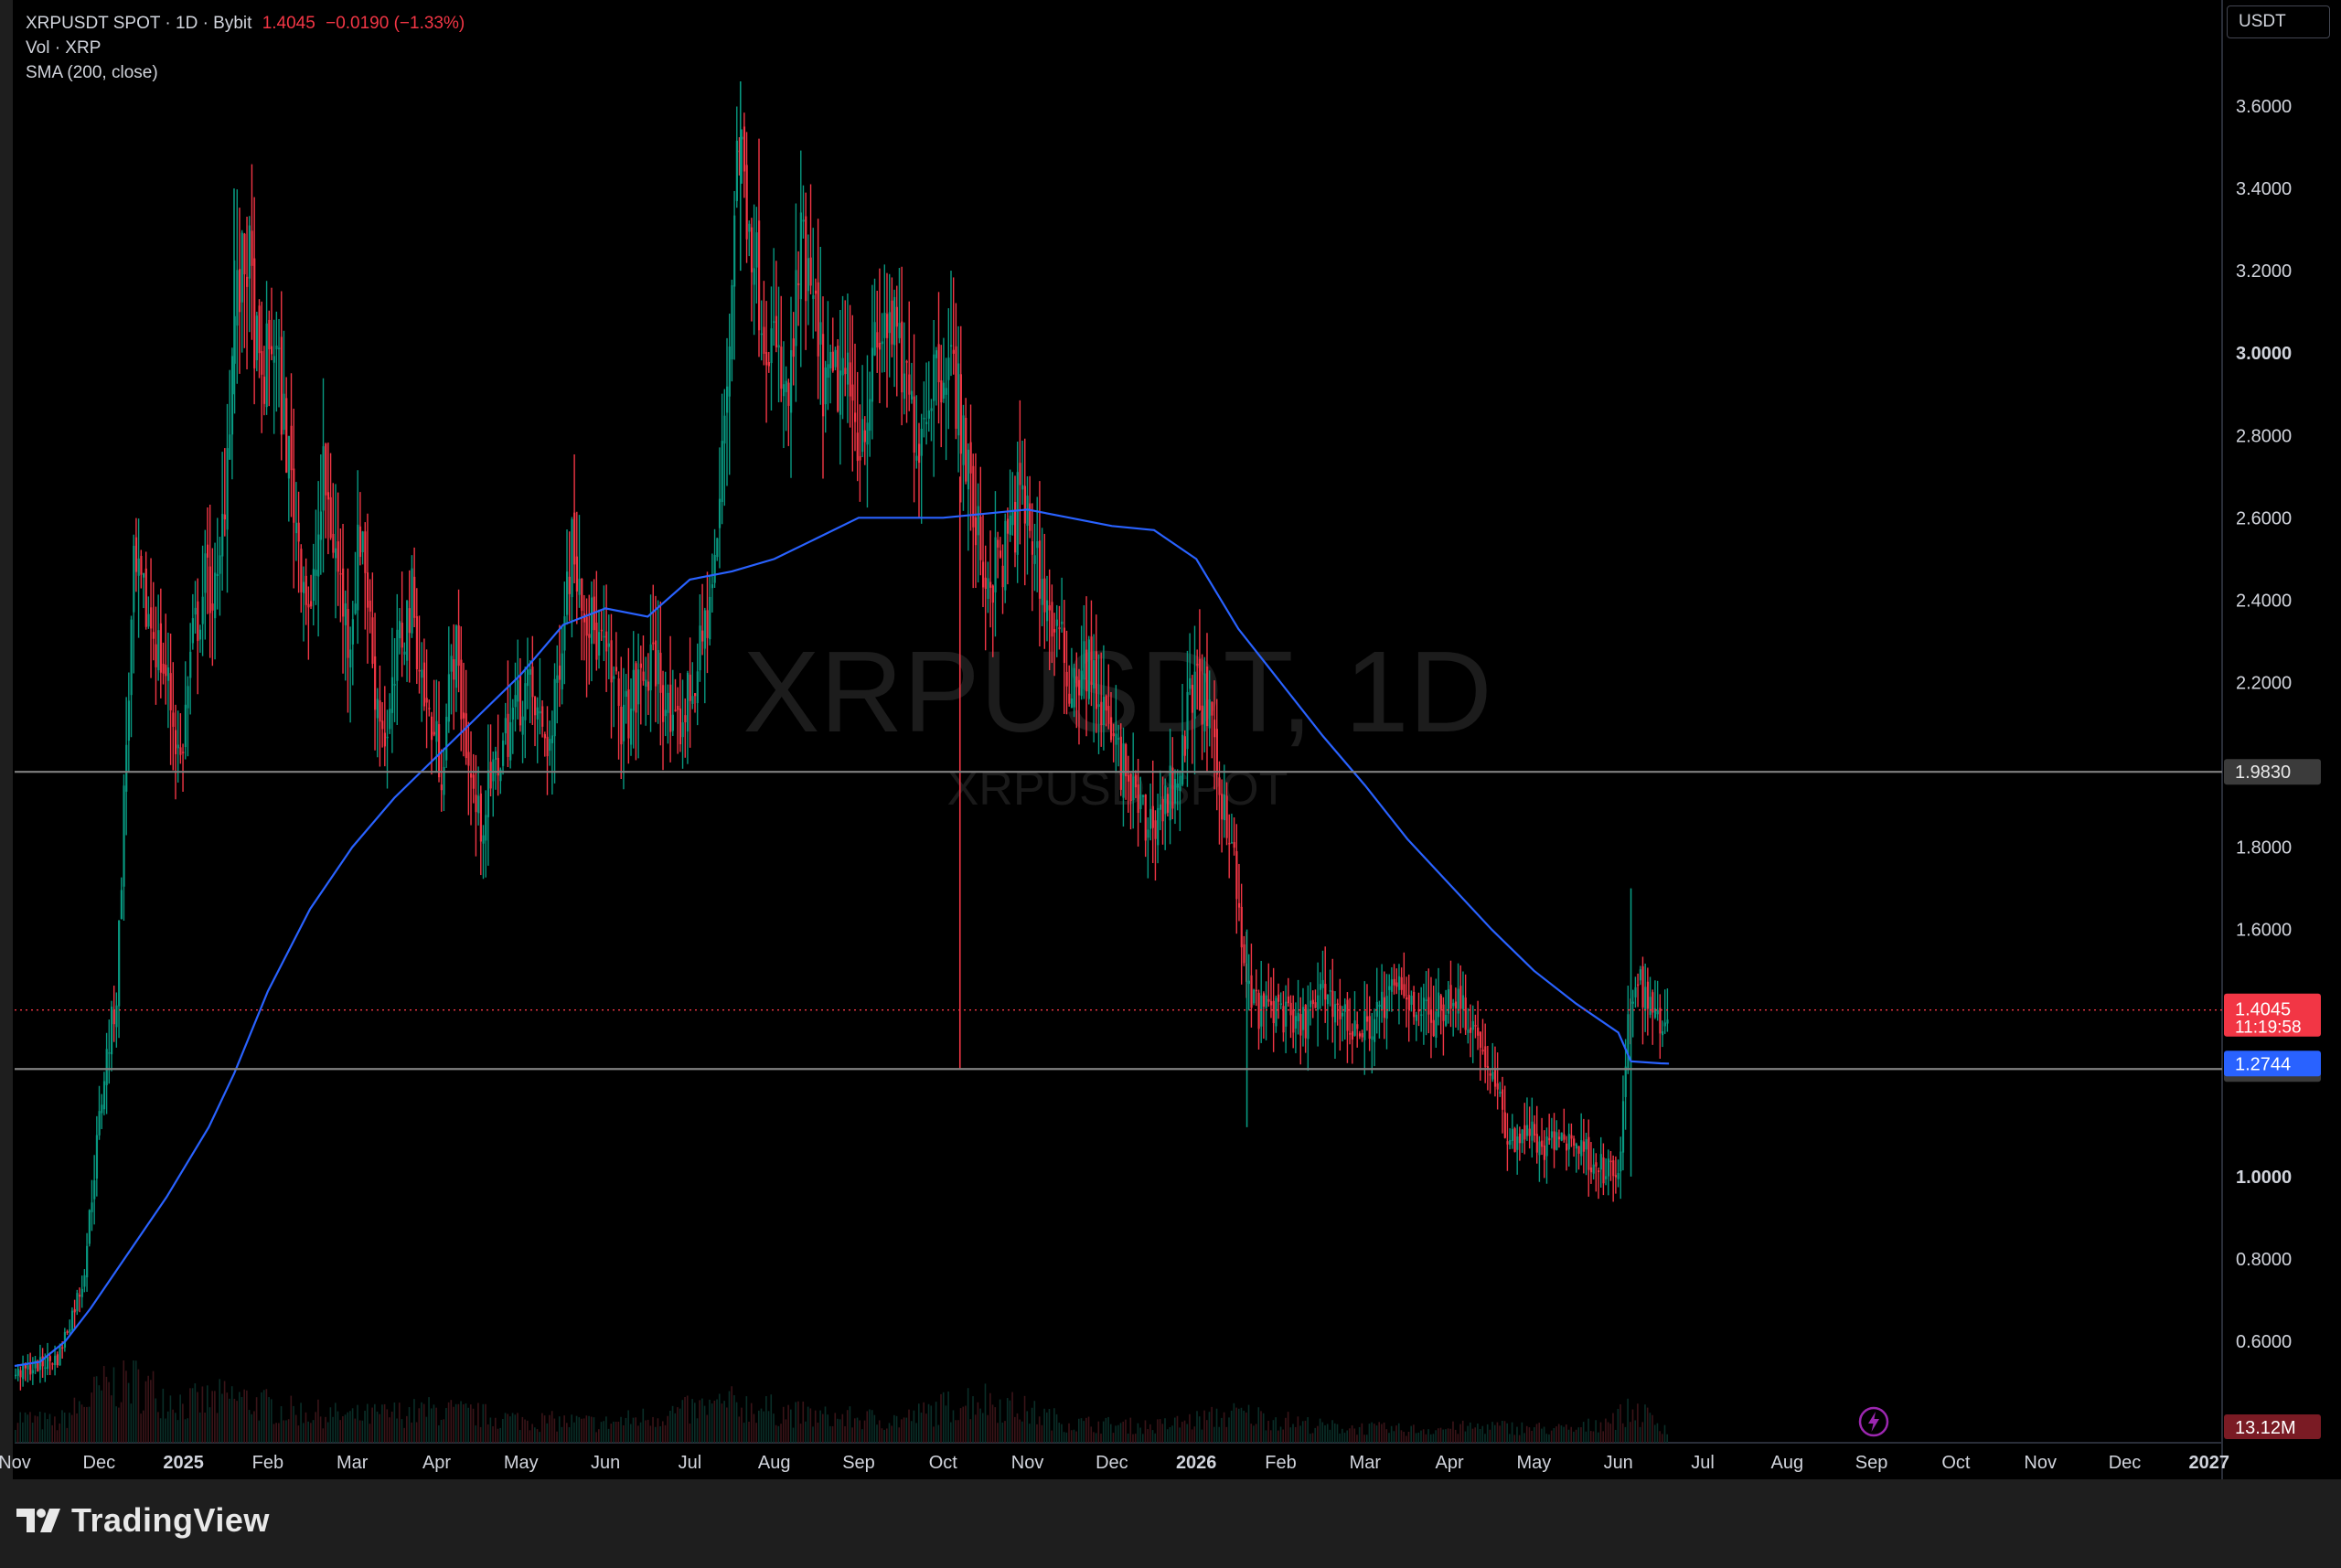 This screenshot has width=2341, height=1568. What do you see at coordinates (143, 1520) in the screenshot?
I see `tradingview-logo: TradingView` at bounding box center [143, 1520].